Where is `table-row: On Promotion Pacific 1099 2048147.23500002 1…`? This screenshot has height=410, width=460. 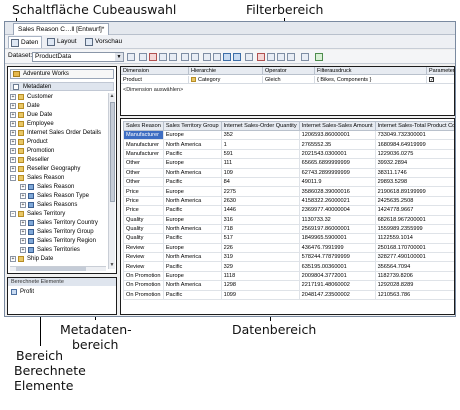 table-row: On Promotion Pacific 1099 2048147.23500002 1… is located at coordinates (288, 295).